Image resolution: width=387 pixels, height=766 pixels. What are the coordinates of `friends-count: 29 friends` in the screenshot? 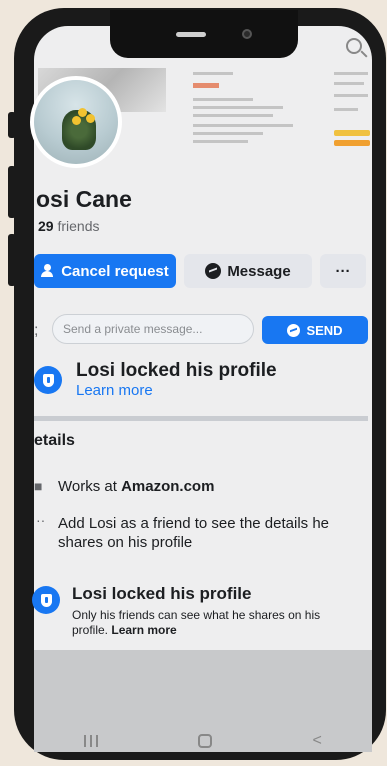 It's located at (69, 226).